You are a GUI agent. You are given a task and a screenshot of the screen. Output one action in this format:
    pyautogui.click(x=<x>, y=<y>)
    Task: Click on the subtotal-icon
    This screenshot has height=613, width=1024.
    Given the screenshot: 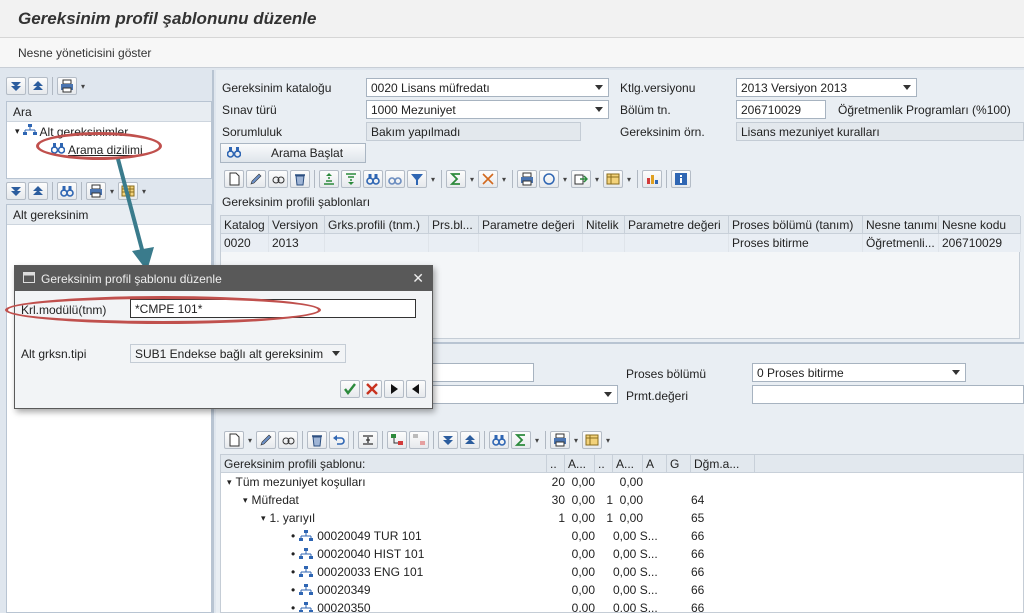 What is the action you would take?
    pyautogui.click(x=488, y=179)
    